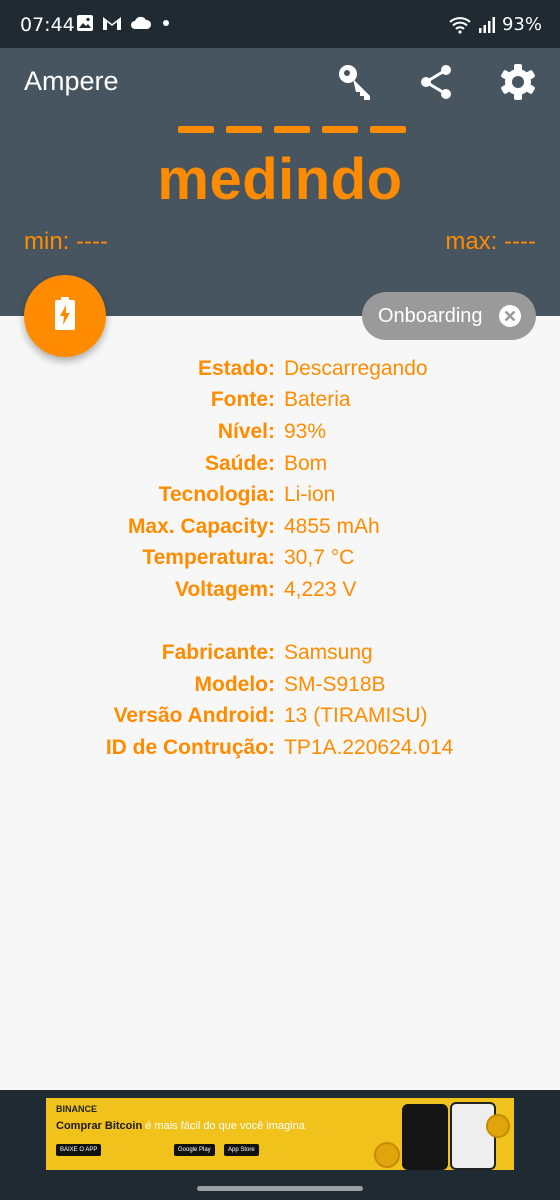 The height and width of the screenshot is (1200, 560). What do you see at coordinates (335, 684) in the screenshot?
I see `info-value: SM-S918B` at bounding box center [335, 684].